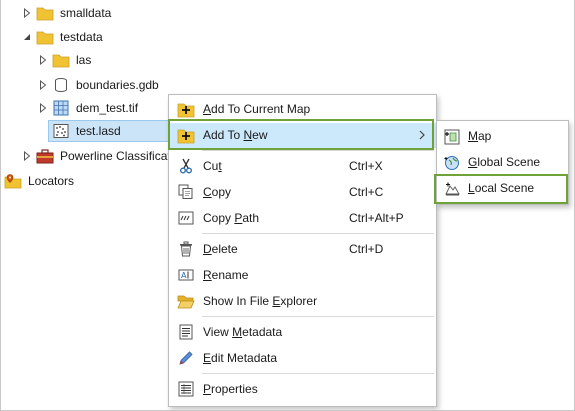 This screenshot has width=575, height=411. I want to click on tree-item-boundaries-gdb: boundaries.gdb, so click(98, 85).